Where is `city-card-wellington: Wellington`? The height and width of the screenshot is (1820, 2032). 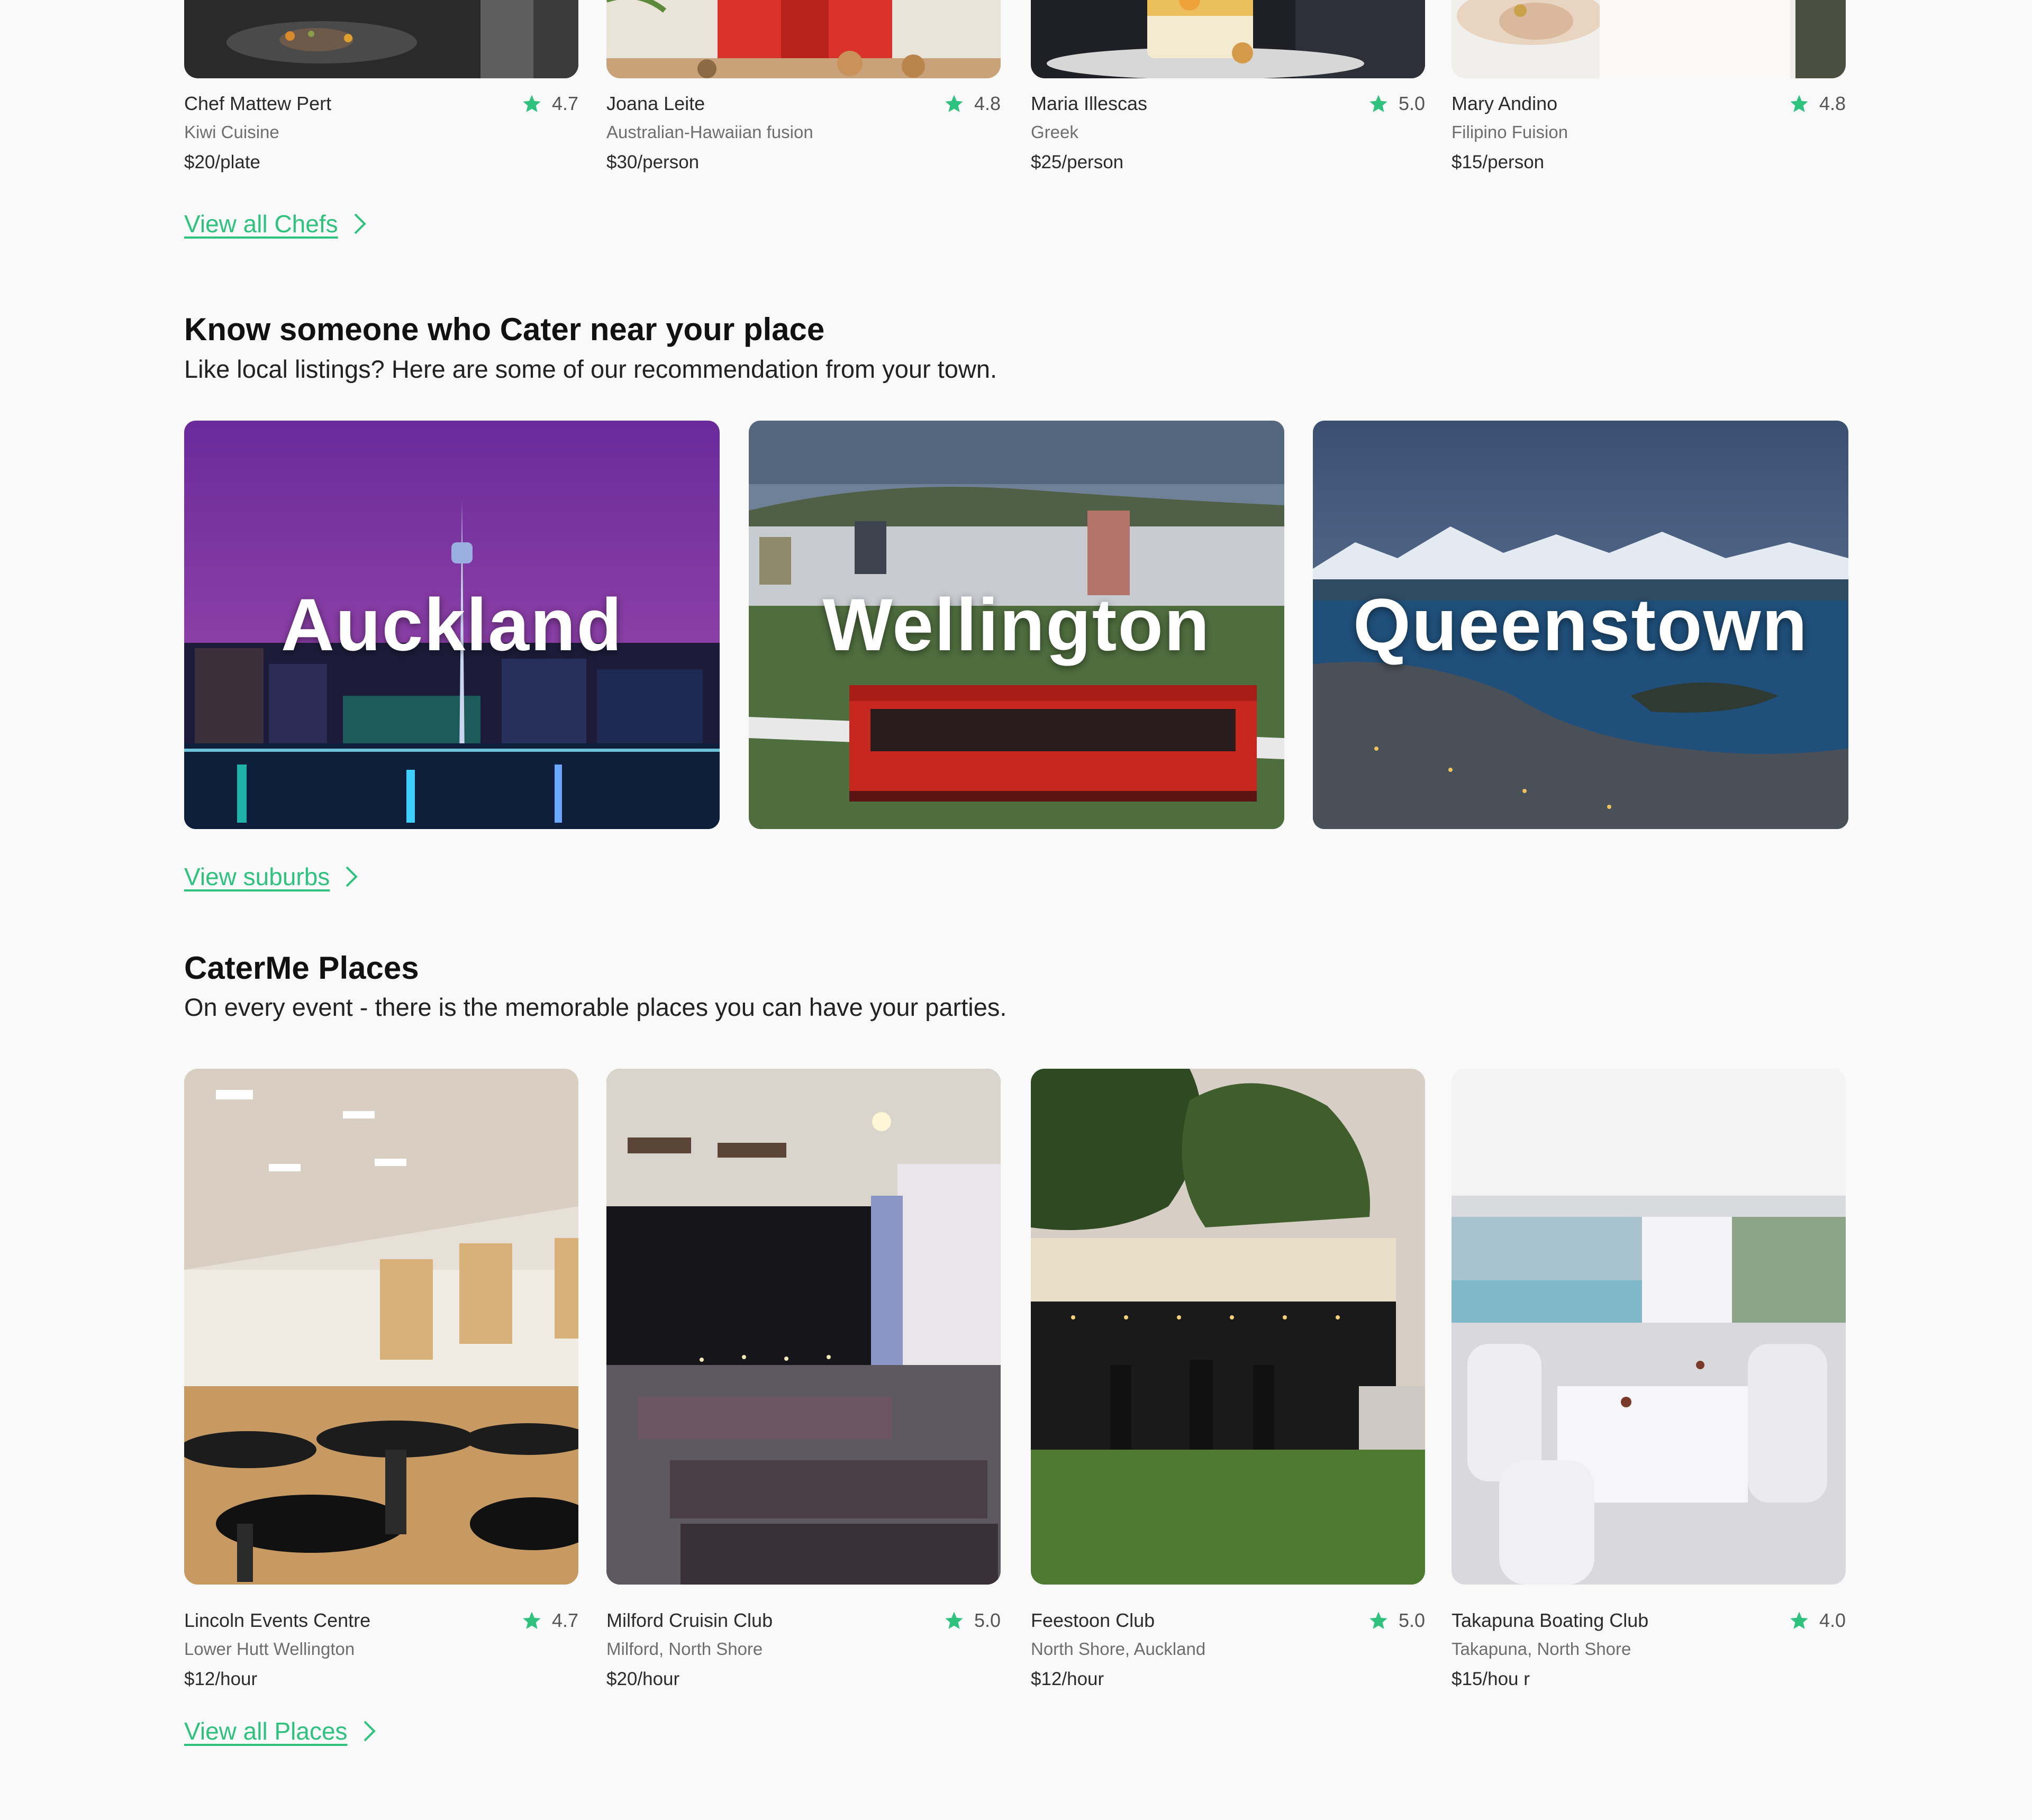 city-card-wellington: Wellington is located at coordinates (1016, 625).